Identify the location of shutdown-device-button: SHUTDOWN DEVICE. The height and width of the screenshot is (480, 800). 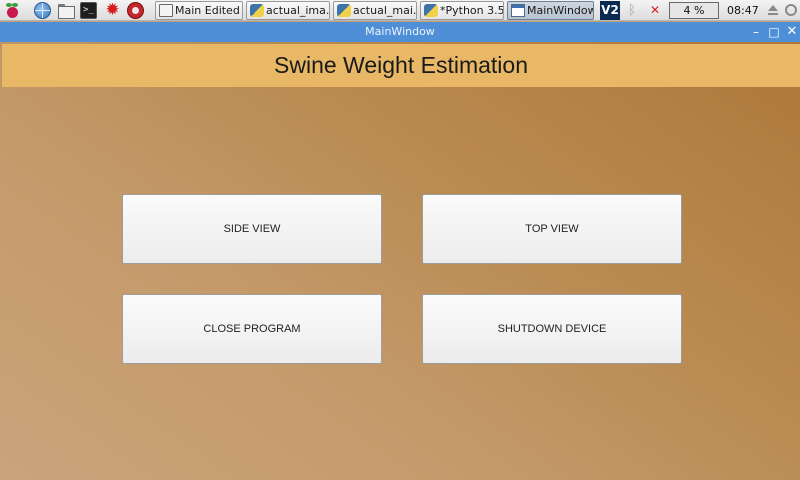
(552, 329).